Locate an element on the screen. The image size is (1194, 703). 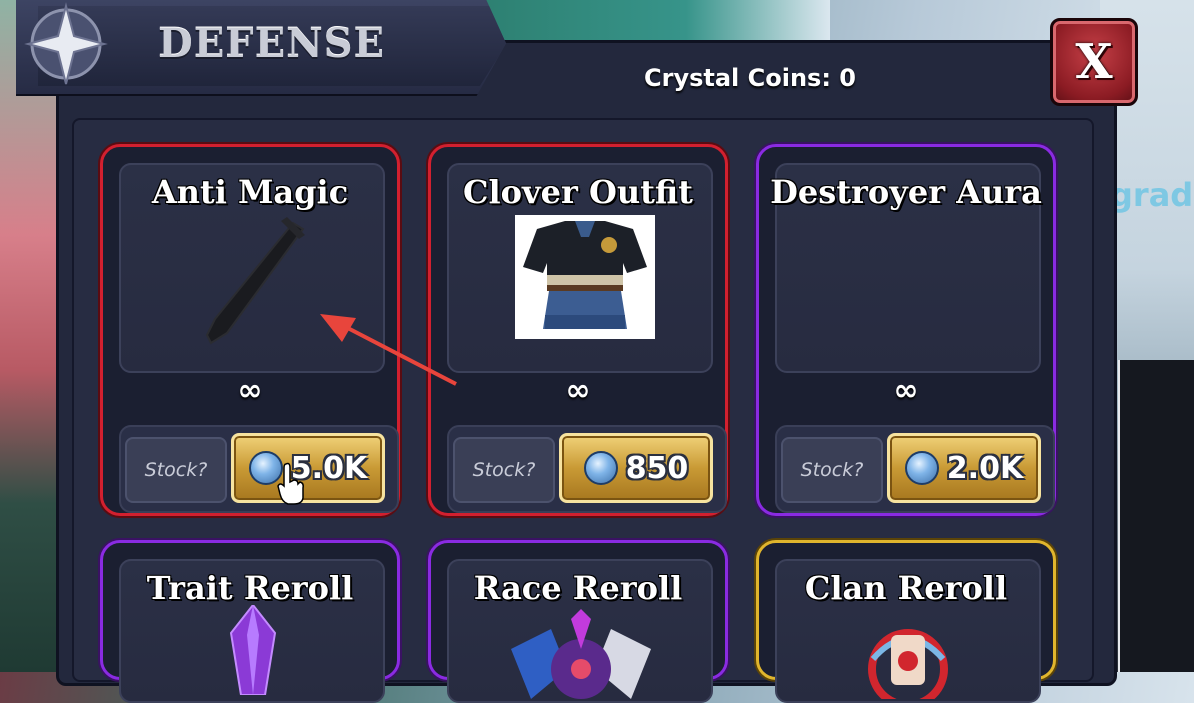
shop-item-card-clover-outfit: Clover Outfit ∞ Stock? 850 is located at coordinates (578, 330).